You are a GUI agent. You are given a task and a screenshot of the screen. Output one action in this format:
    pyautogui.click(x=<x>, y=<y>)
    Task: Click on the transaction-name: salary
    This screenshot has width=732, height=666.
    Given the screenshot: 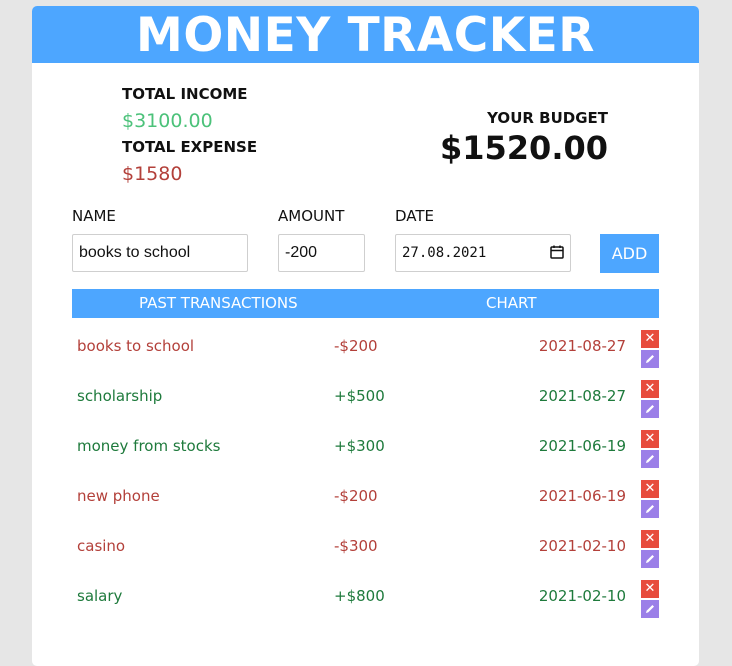 What is the action you would take?
    pyautogui.click(x=100, y=596)
    